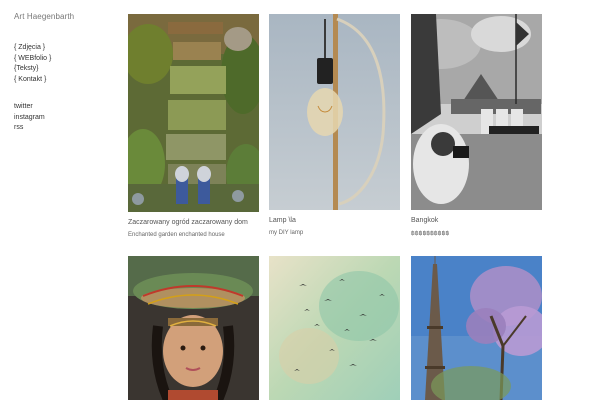  I want to click on nav-item-webfolio: { WEBfolio }, so click(64, 59).